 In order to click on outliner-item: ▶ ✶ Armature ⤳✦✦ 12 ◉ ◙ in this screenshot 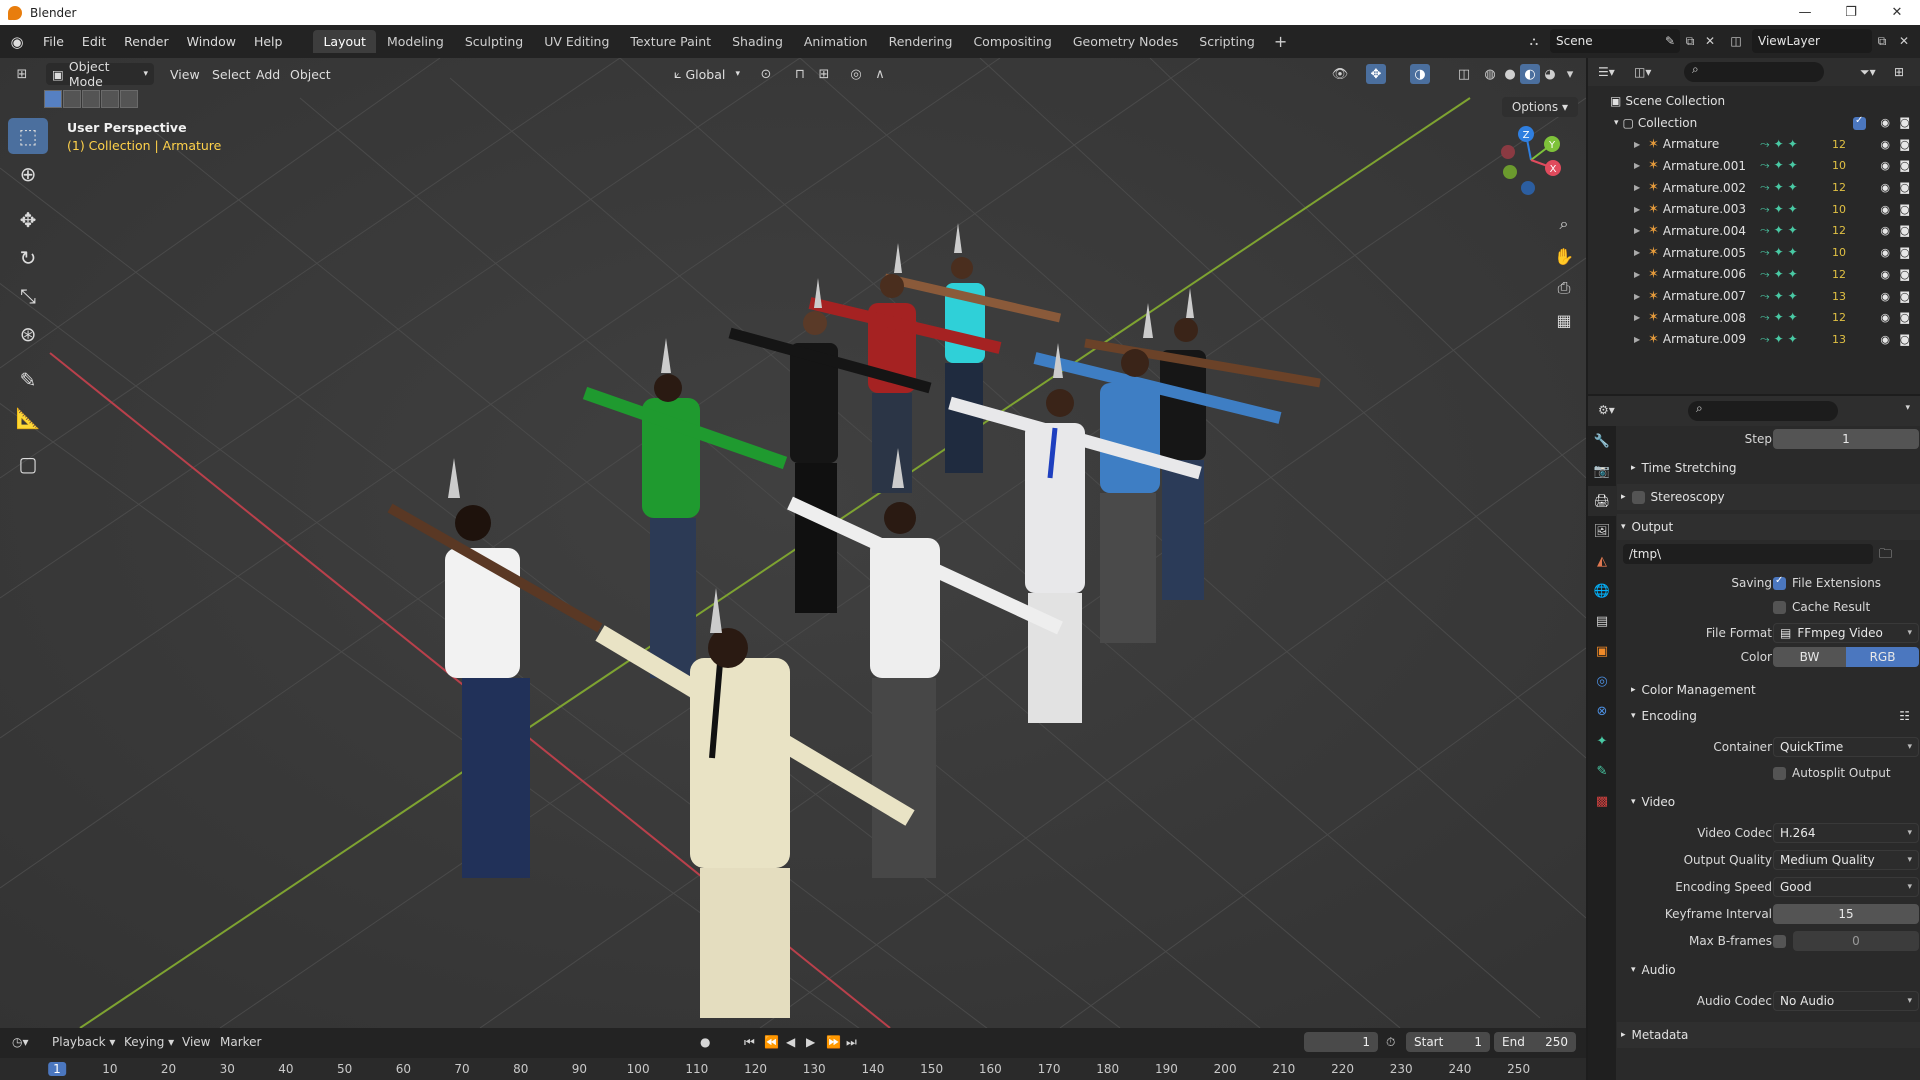, I will do `click(1754, 144)`.